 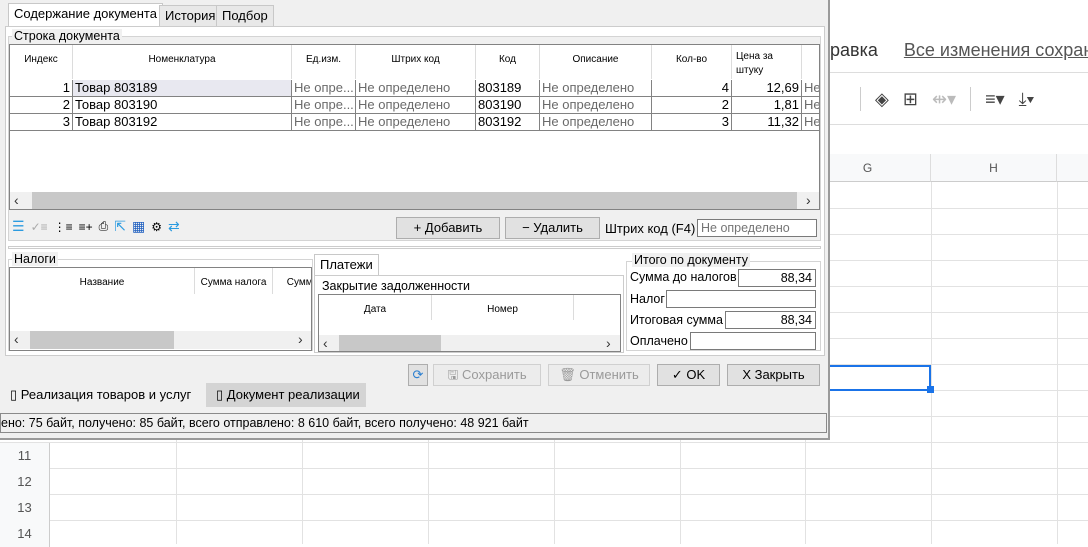 What do you see at coordinates (757, 228) in the screenshot?
I see `barcode-input` at bounding box center [757, 228].